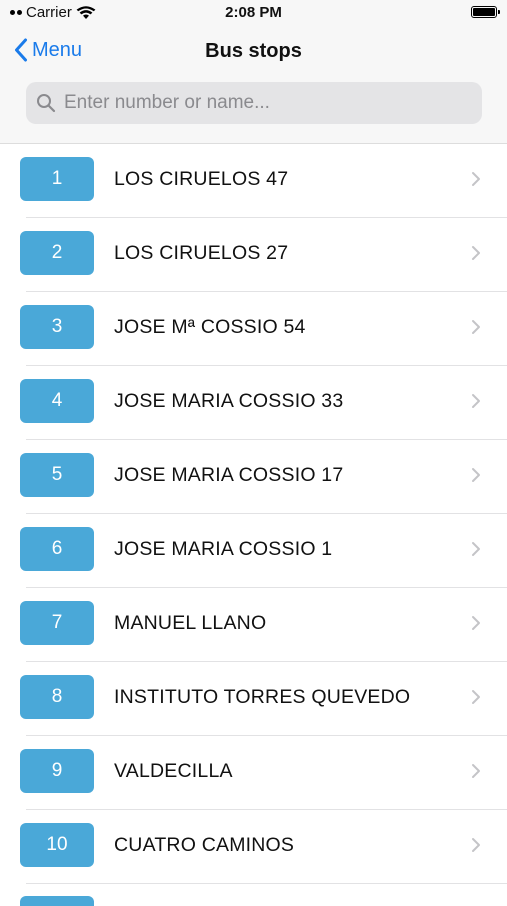  I want to click on stop-name: JOSE MARIA COSSIO 33, so click(229, 401).